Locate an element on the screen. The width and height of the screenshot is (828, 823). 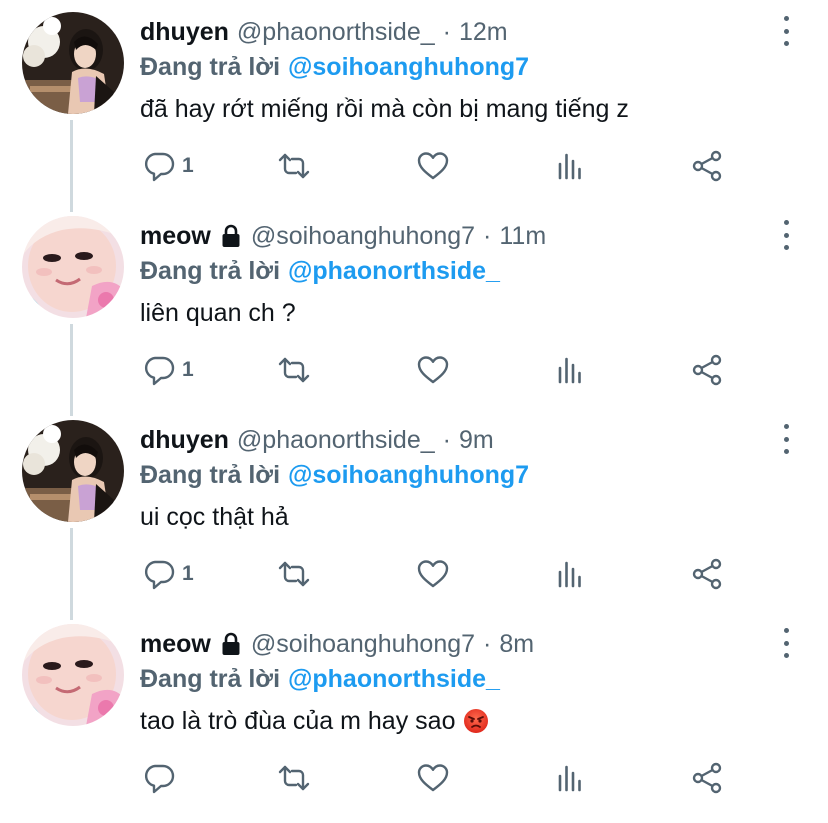
tweet-text-content: ui cọc thật hả is located at coordinates (214, 516).